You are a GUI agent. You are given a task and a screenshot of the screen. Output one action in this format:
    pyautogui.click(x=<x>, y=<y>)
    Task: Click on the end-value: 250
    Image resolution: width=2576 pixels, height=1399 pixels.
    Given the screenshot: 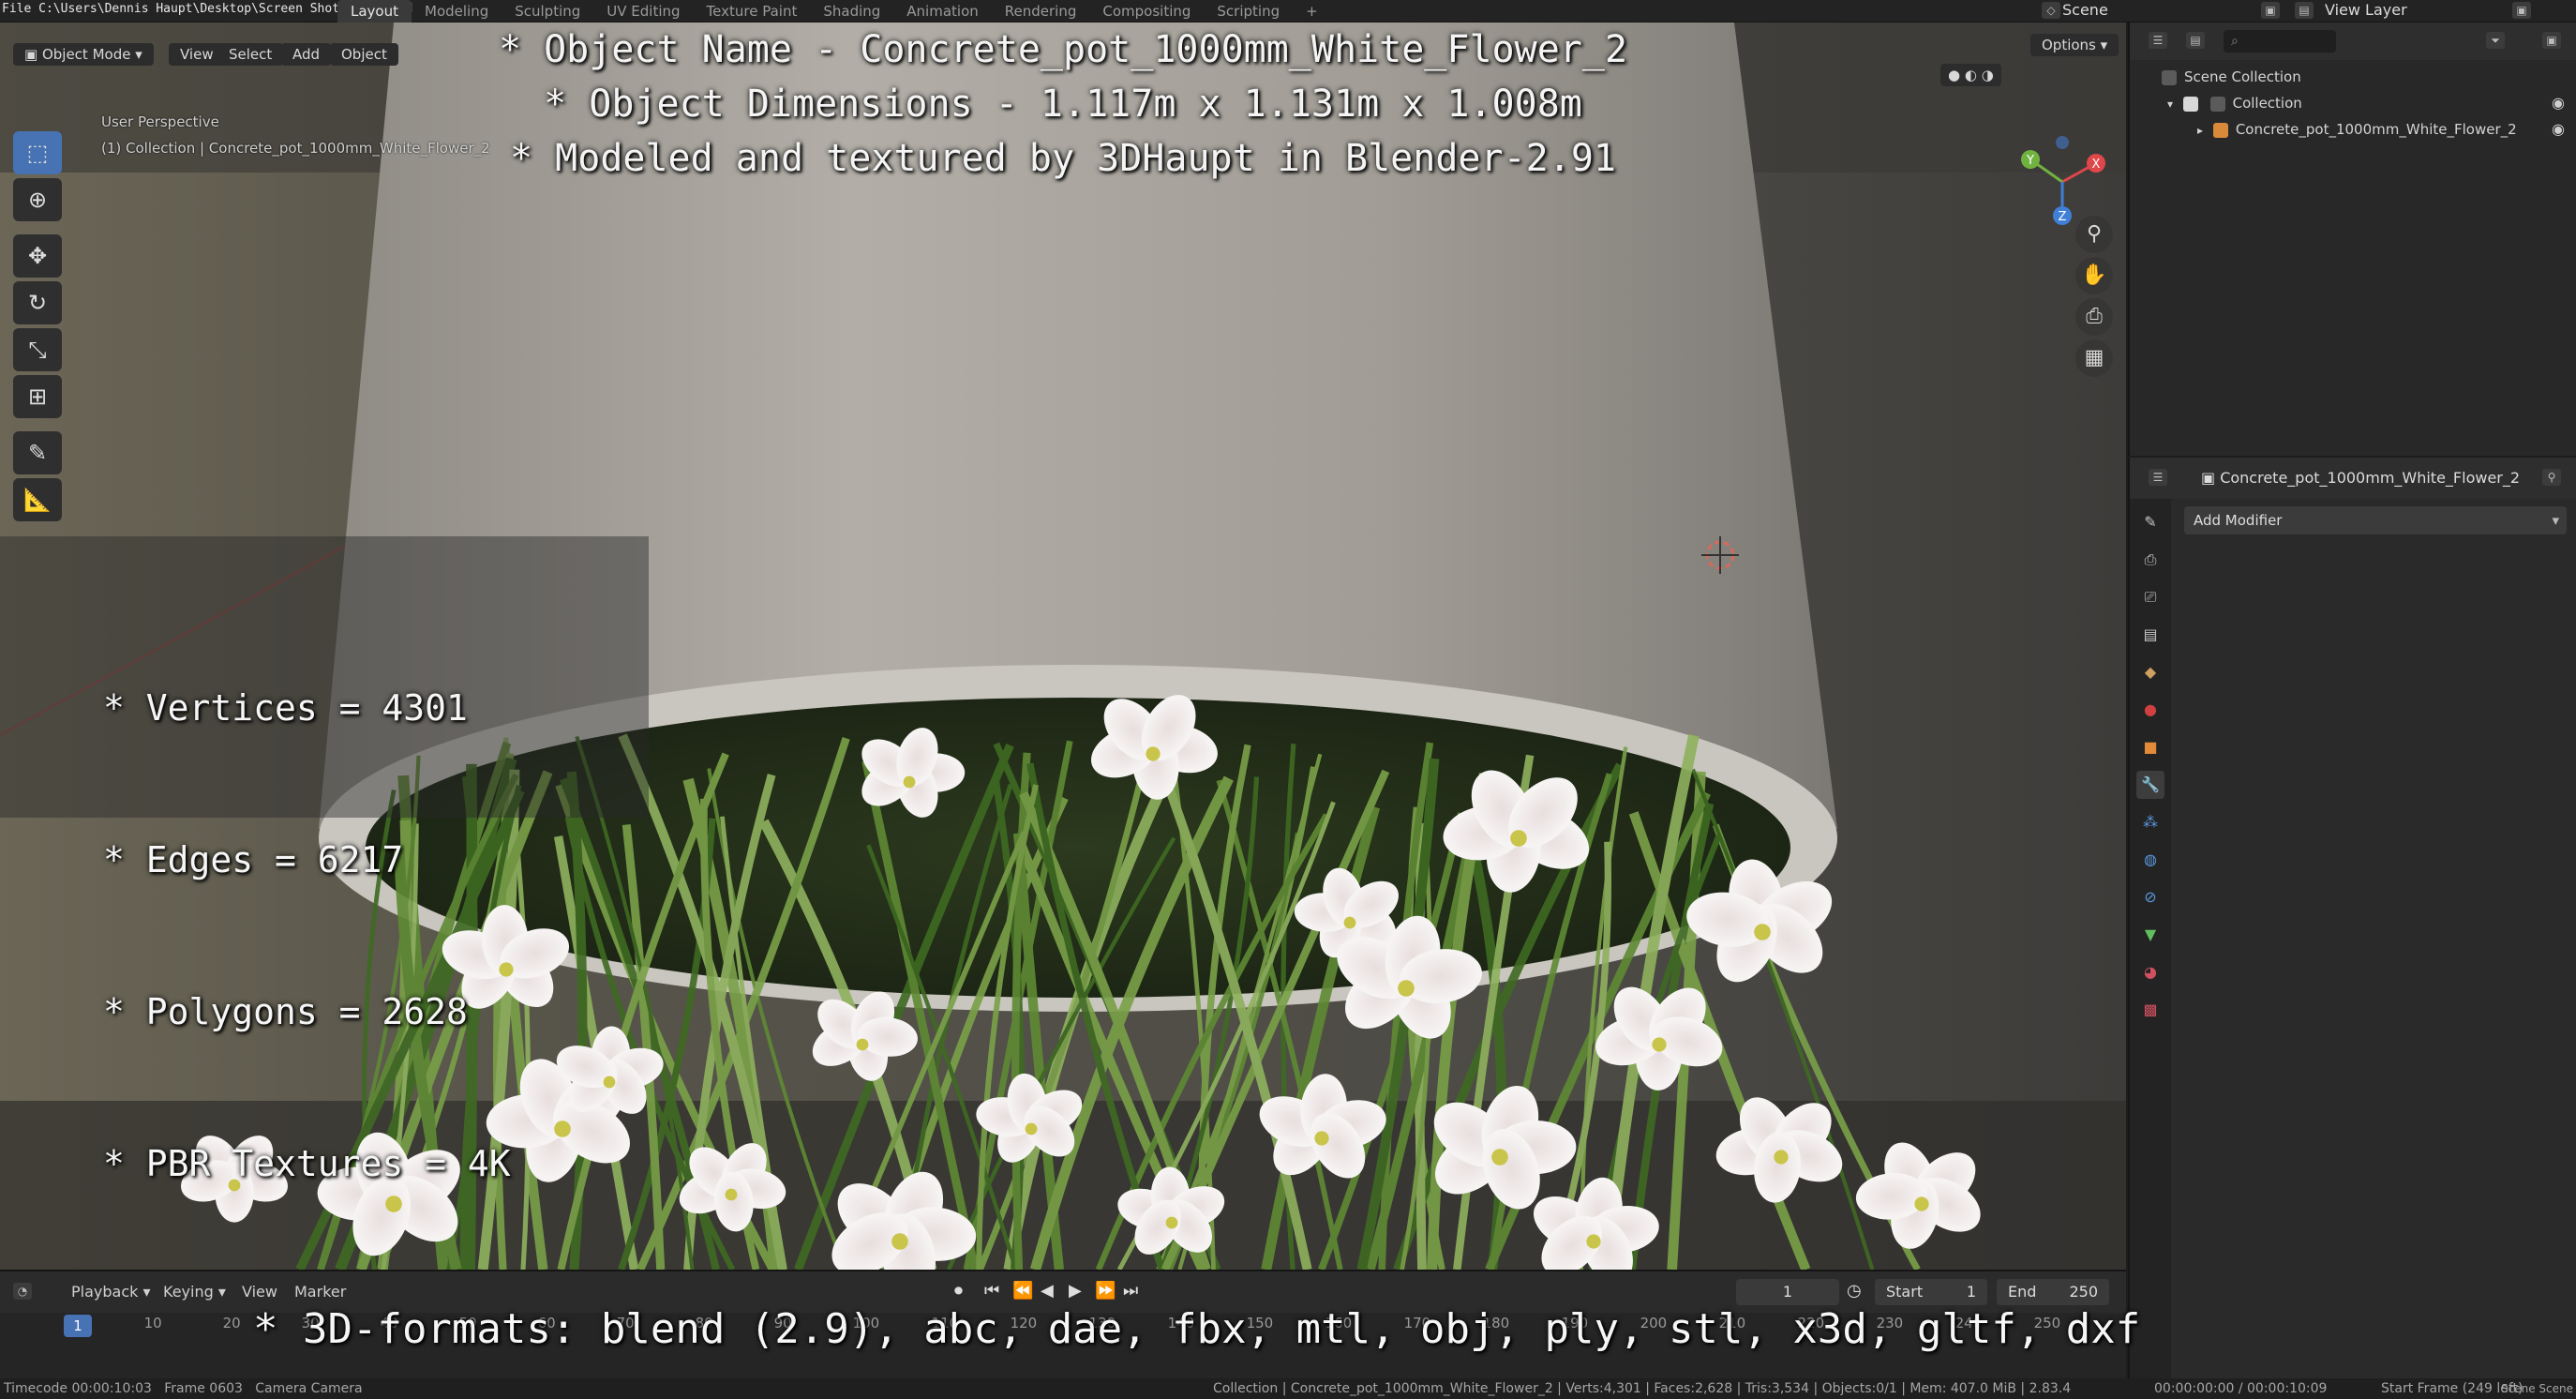 What is the action you would take?
    pyautogui.click(x=2084, y=1292)
    